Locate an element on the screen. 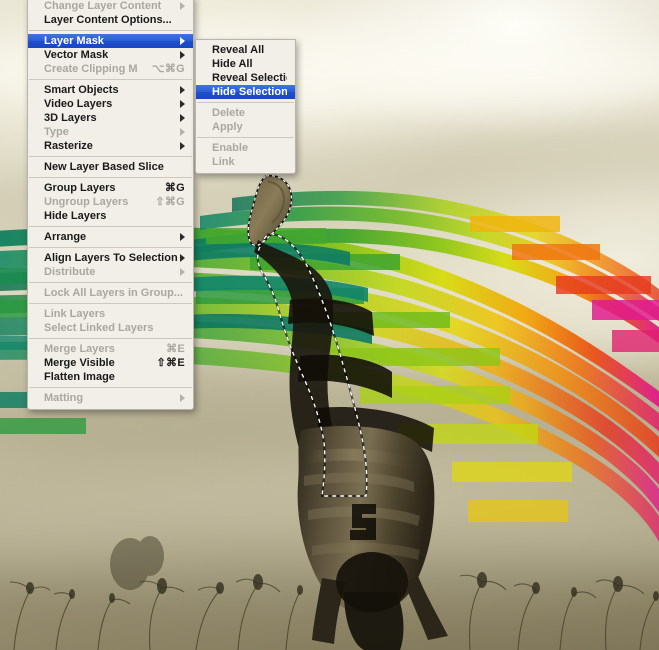 The width and height of the screenshot is (659, 650). menu-item-label: Ungroup Layers is located at coordinates (86, 202).